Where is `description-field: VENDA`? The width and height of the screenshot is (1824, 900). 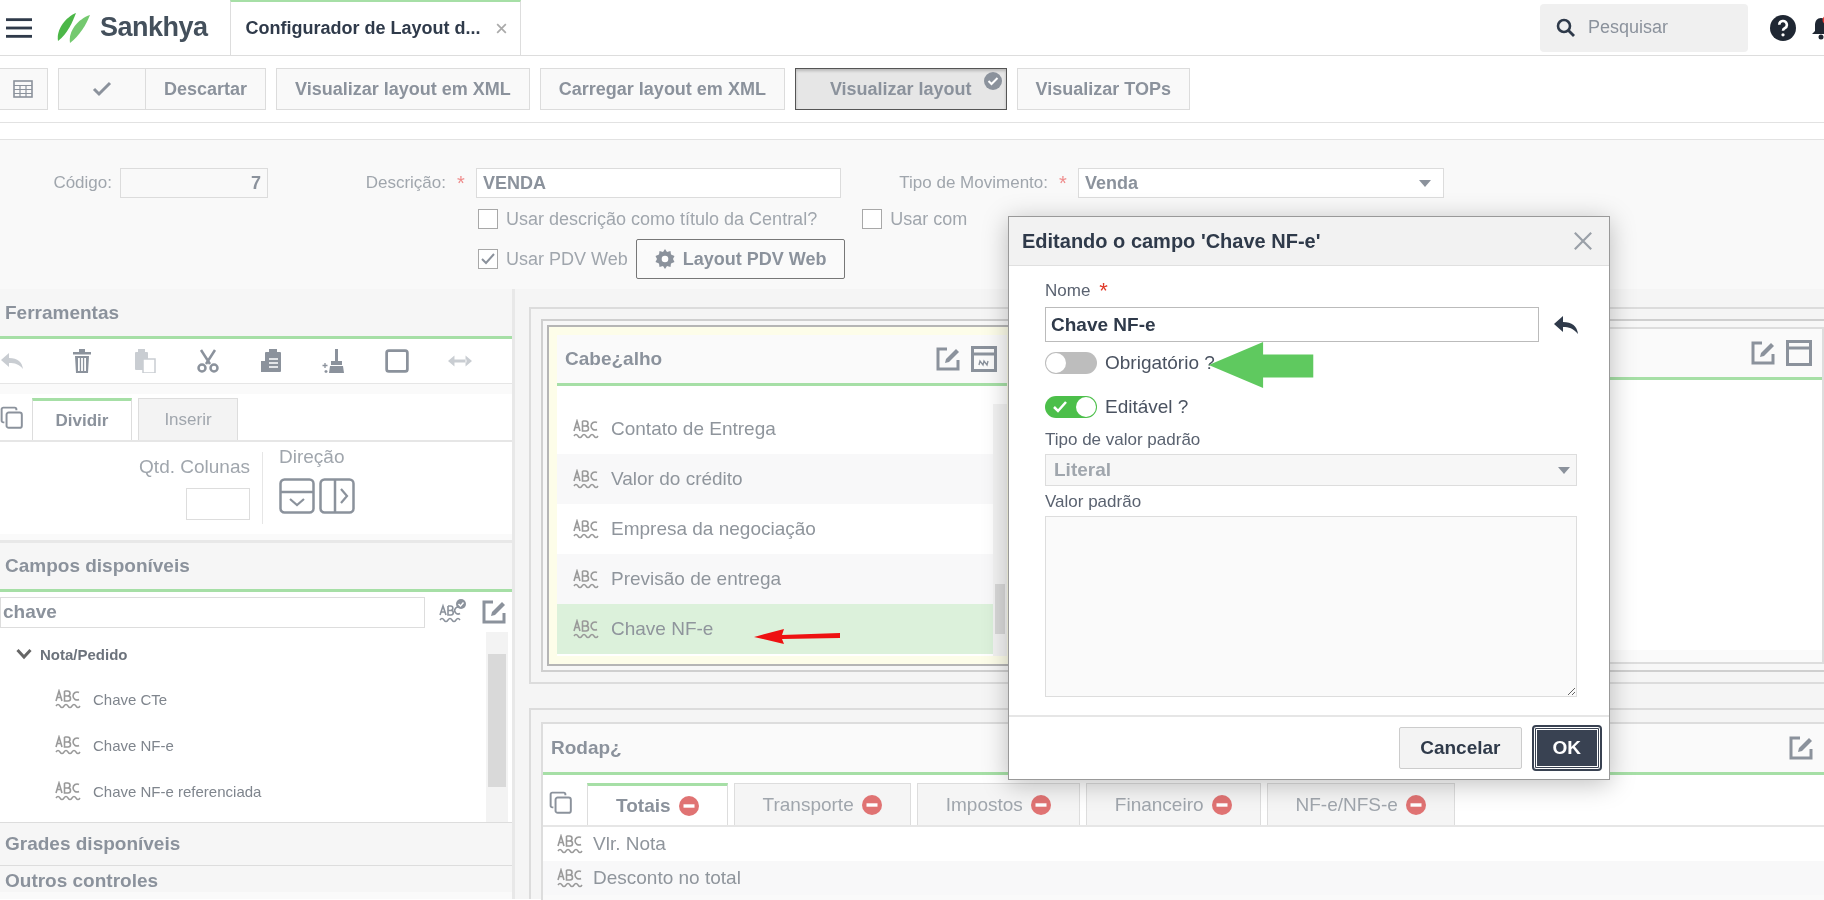
description-field: VENDA is located at coordinates (658, 183).